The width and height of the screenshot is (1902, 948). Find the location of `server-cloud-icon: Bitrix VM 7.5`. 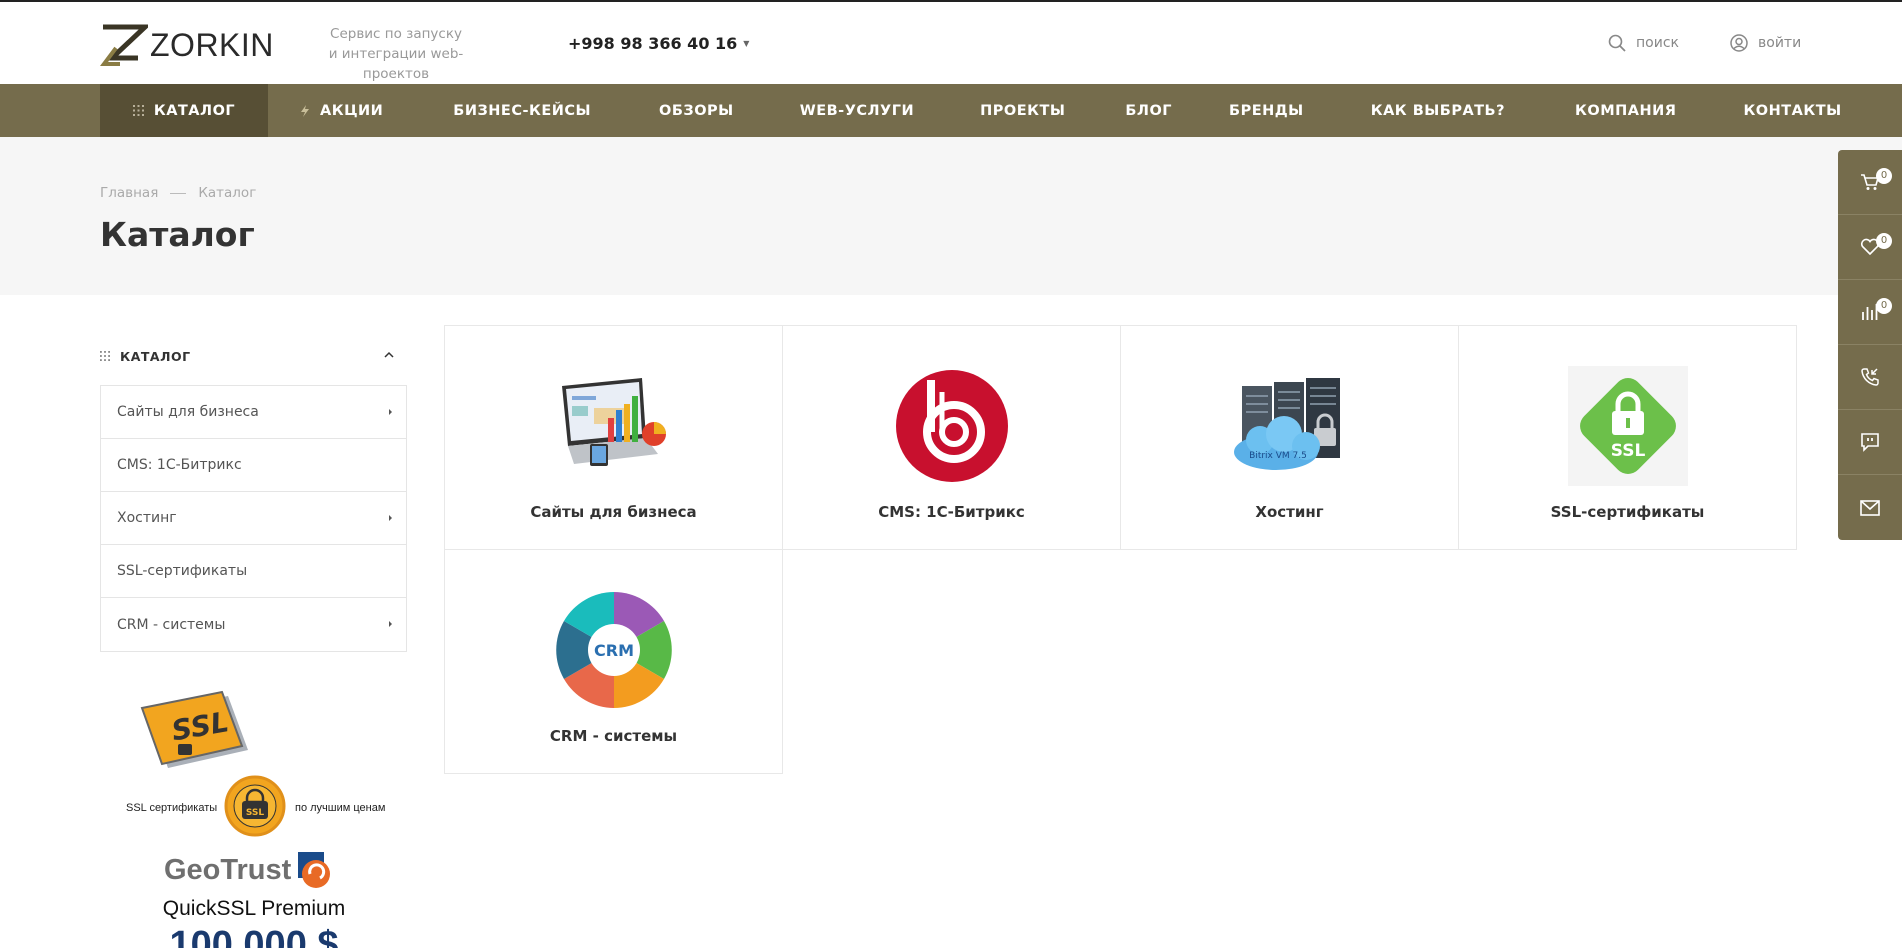

server-cloud-icon: Bitrix VM 7.5 is located at coordinates (1287, 424).